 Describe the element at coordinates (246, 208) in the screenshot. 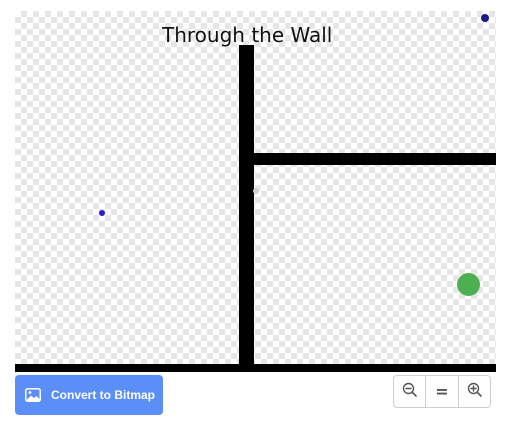

I see `vertical-wall` at that location.